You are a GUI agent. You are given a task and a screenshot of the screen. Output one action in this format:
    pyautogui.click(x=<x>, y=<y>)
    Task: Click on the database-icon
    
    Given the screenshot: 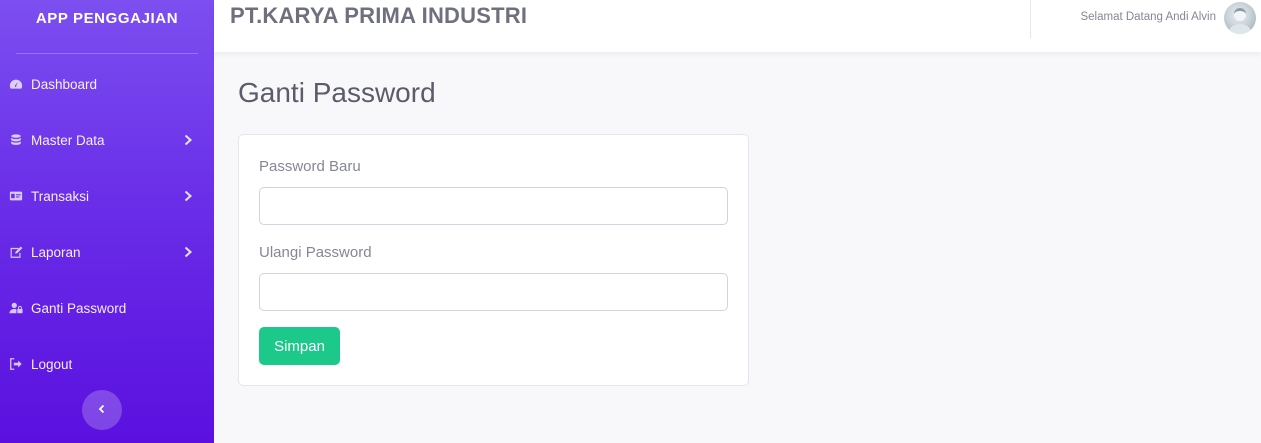 What is the action you would take?
    pyautogui.click(x=16, y=140)
    